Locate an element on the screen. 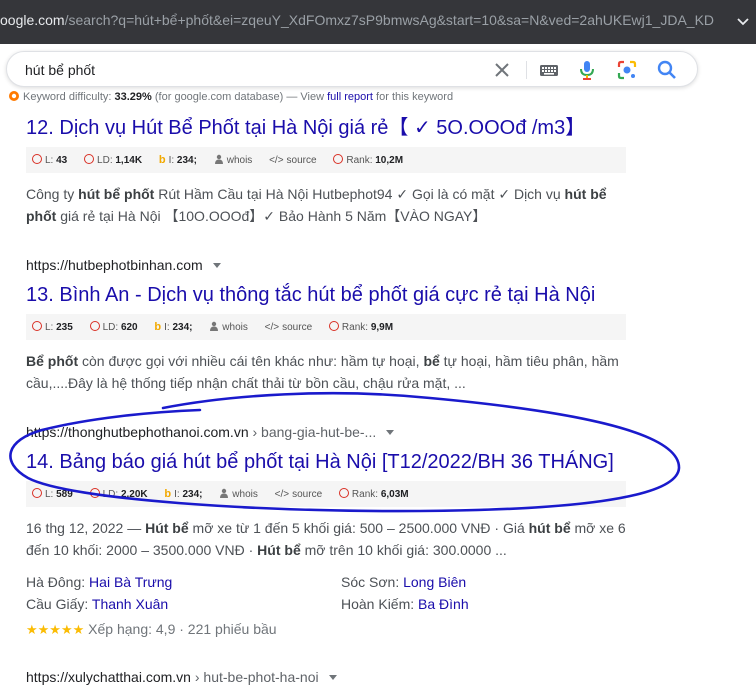 This screenshot has width=756, height=695. metric-l: L: 235 is located at coordinates (52, 328).